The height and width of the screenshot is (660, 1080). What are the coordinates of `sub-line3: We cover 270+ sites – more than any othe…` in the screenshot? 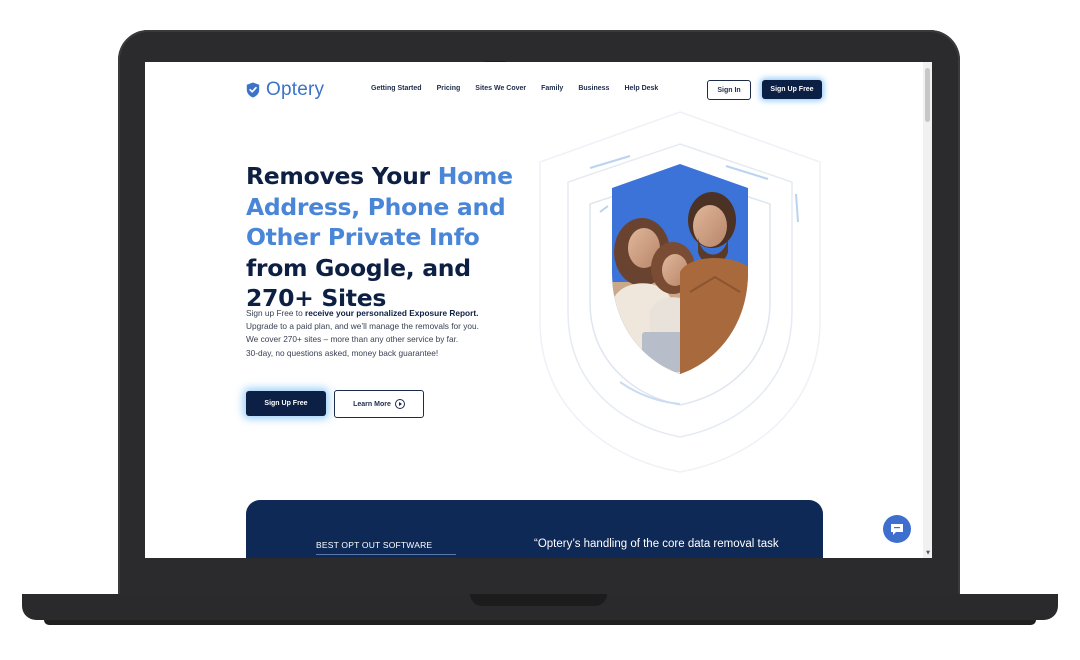 It's located at (352, 339).